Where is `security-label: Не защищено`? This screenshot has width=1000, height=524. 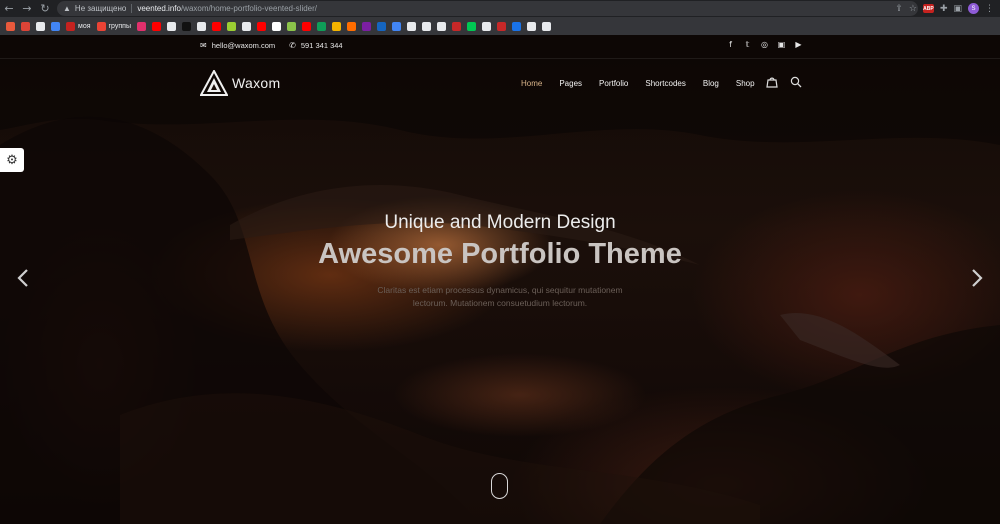 security-label: Не защищено is located at coordinates (100, 8).